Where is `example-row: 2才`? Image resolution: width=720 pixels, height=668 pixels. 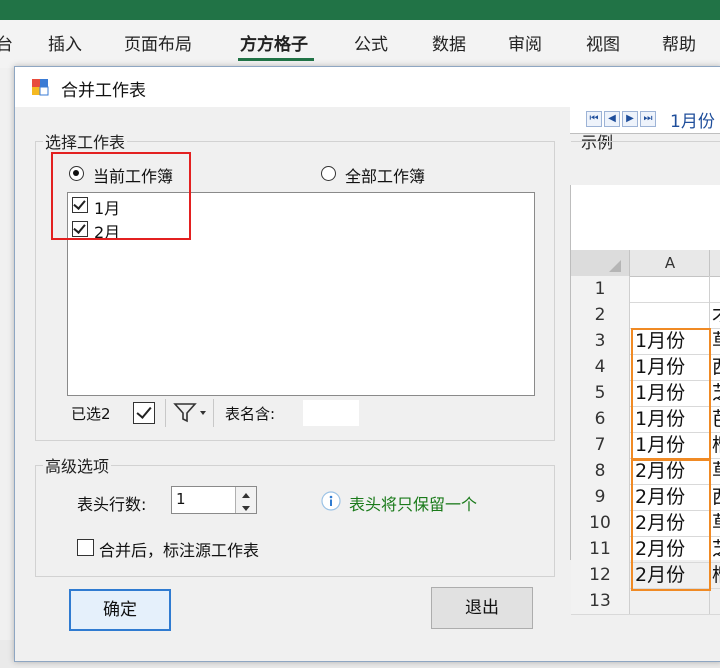
example-row: 2才 is located at coordinates (645, 315).